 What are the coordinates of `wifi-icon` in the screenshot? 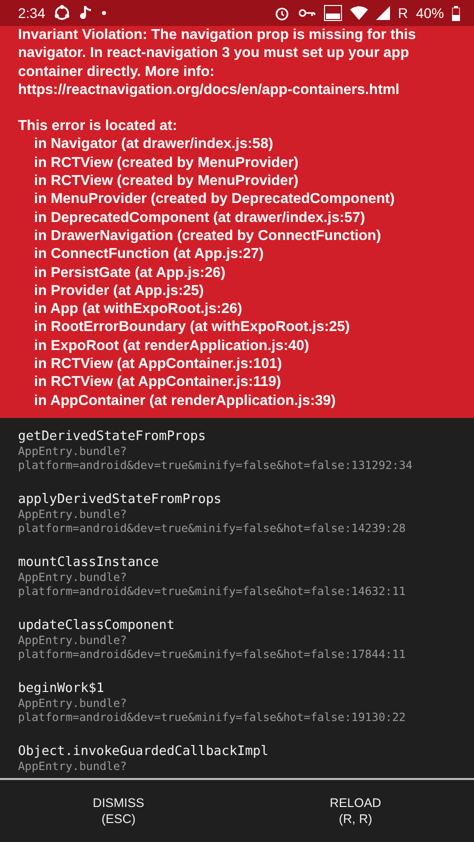 It's located at (359, 13).